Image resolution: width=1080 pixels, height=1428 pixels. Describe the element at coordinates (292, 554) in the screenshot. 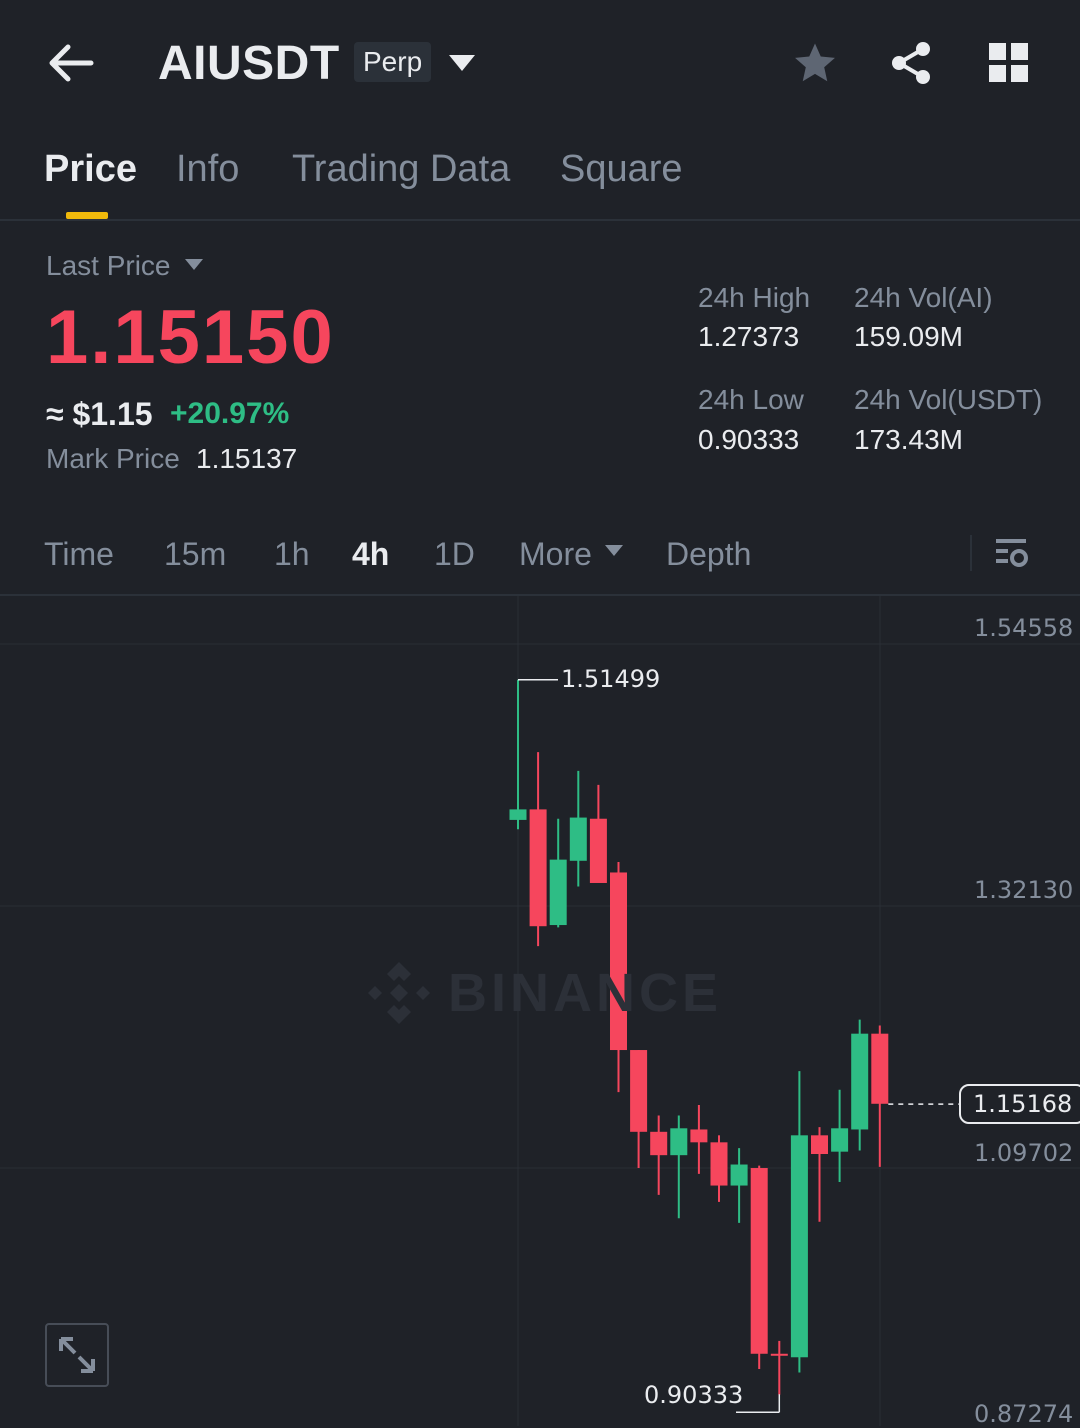

I see `timeframe-1h: 1h` at that location.